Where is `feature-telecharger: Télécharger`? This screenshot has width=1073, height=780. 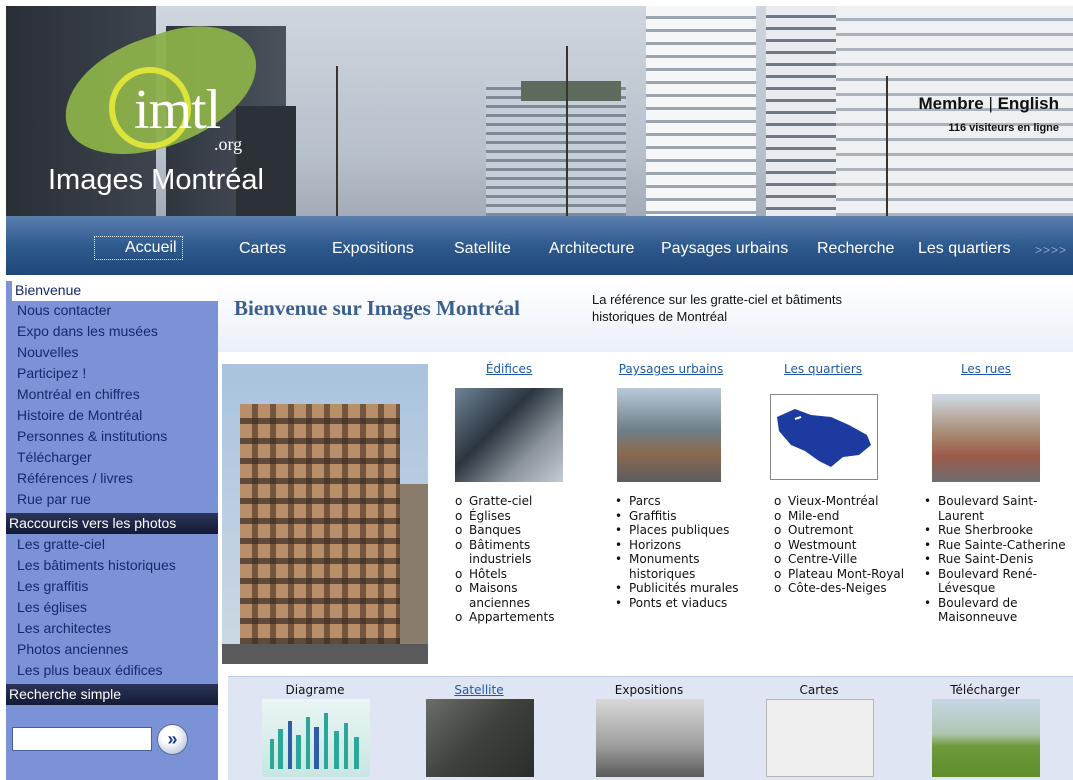
feature-telecharger: Télécharger is located at coordinates (985, 690).